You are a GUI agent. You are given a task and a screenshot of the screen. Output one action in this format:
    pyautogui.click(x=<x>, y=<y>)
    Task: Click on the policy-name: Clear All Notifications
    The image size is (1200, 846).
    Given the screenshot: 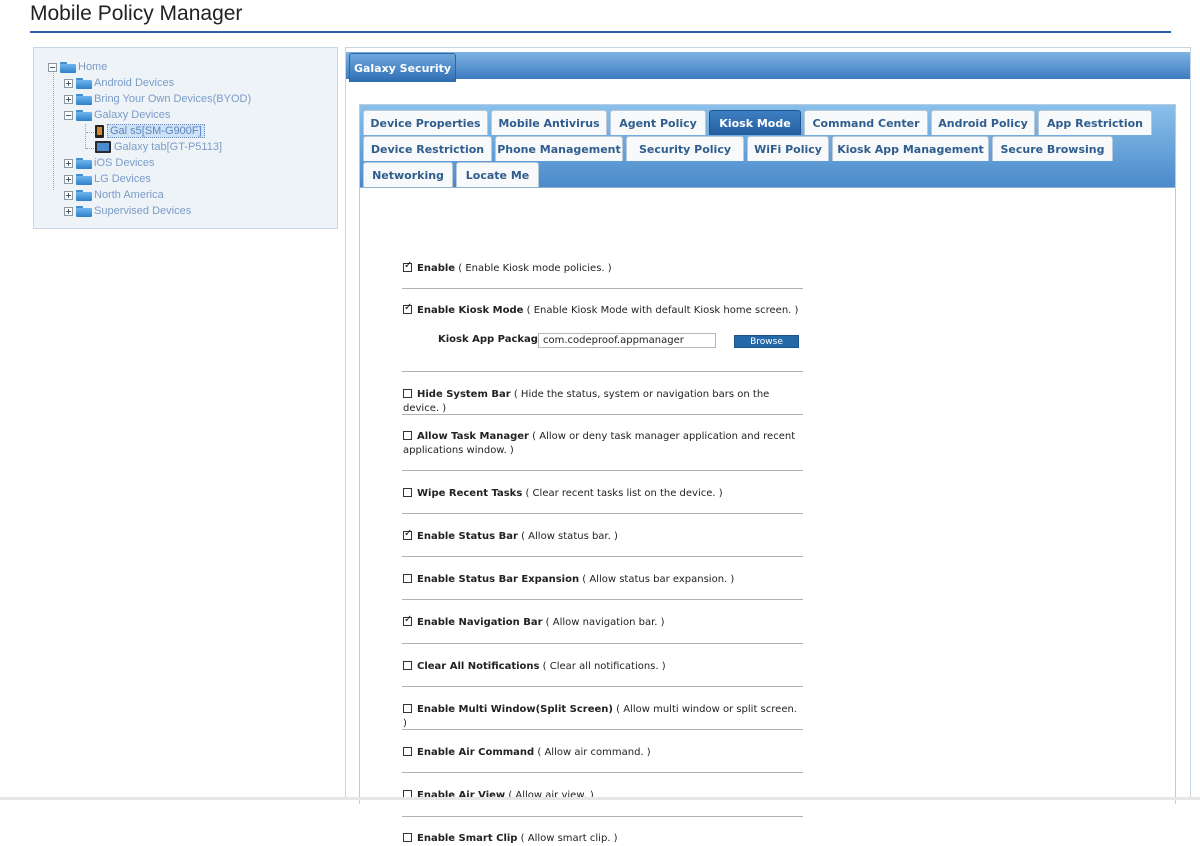 What is the action you would take?
    pyautogui.click(x=478, y=666)
    